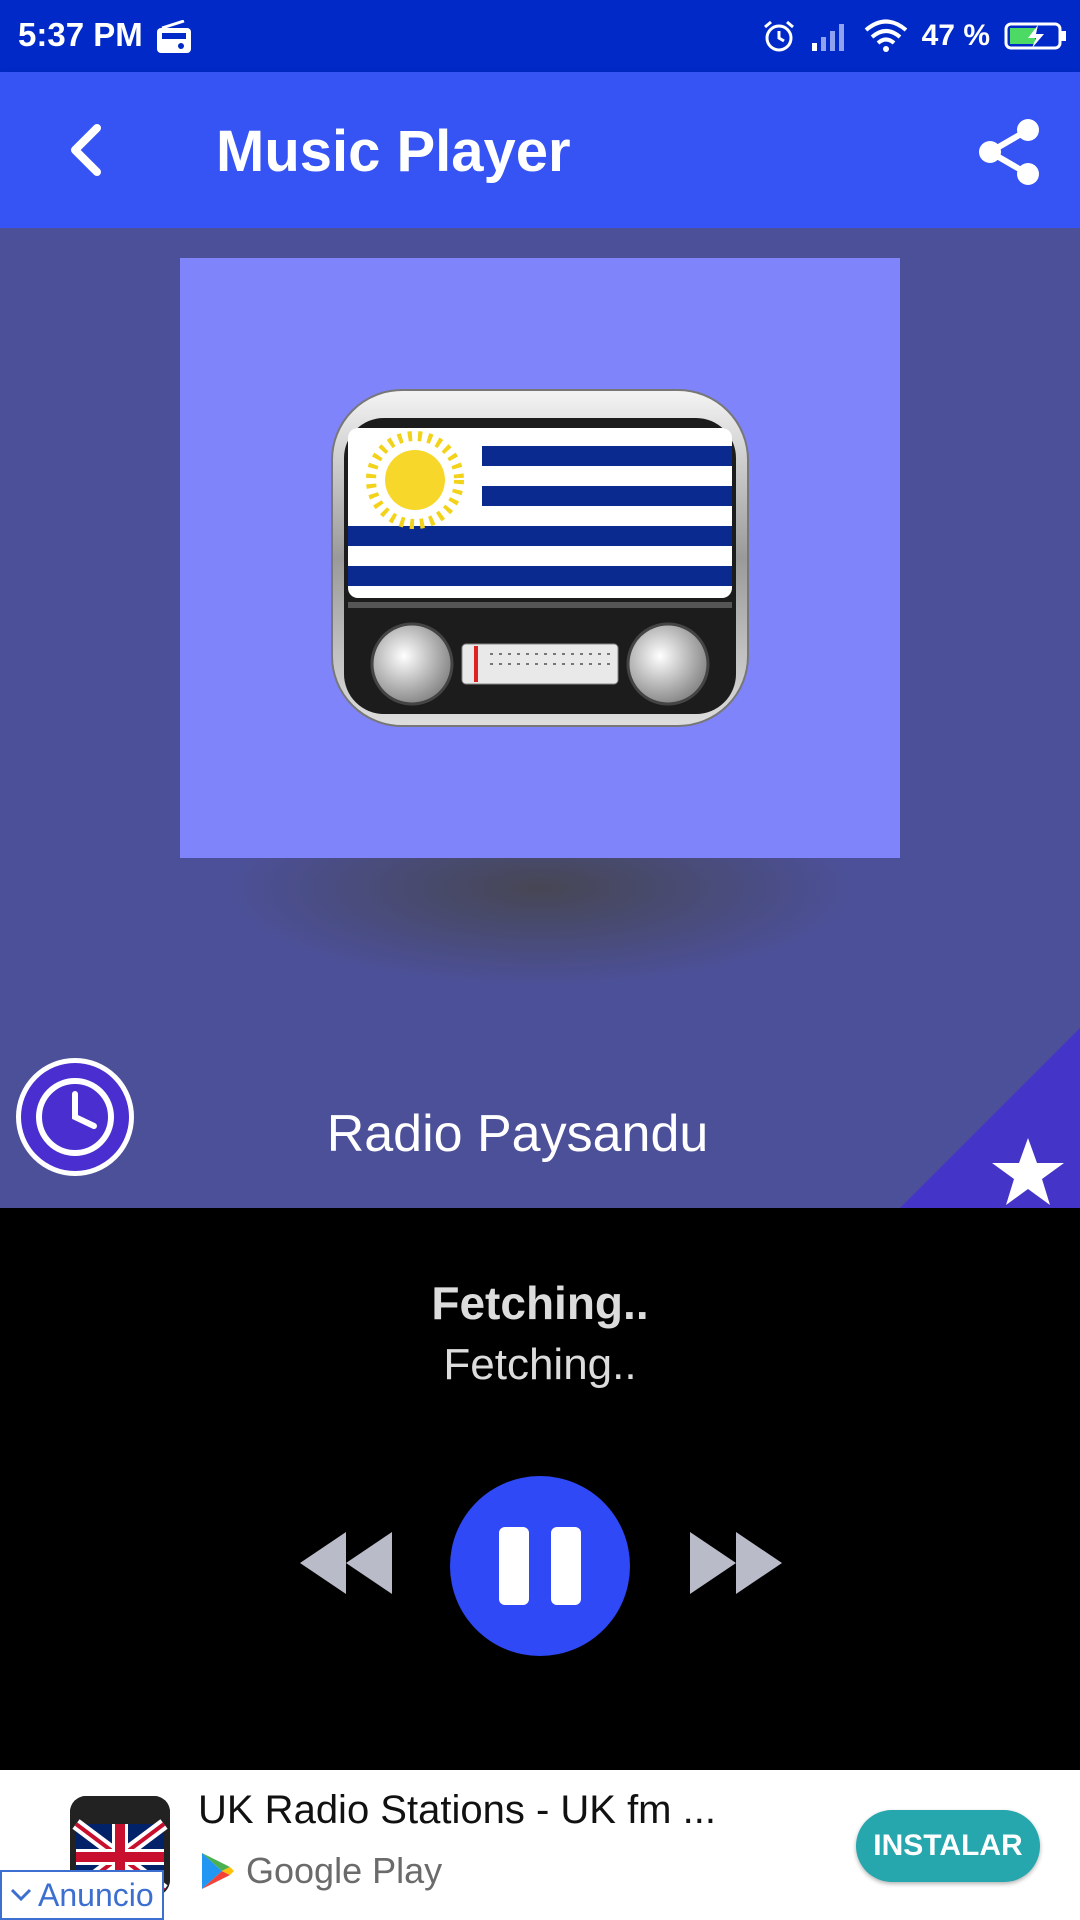  What do you see at coordinates (21, 1895) in the screenshot?
I see `chevron-down-icon` at bounding box center [21, 1895].